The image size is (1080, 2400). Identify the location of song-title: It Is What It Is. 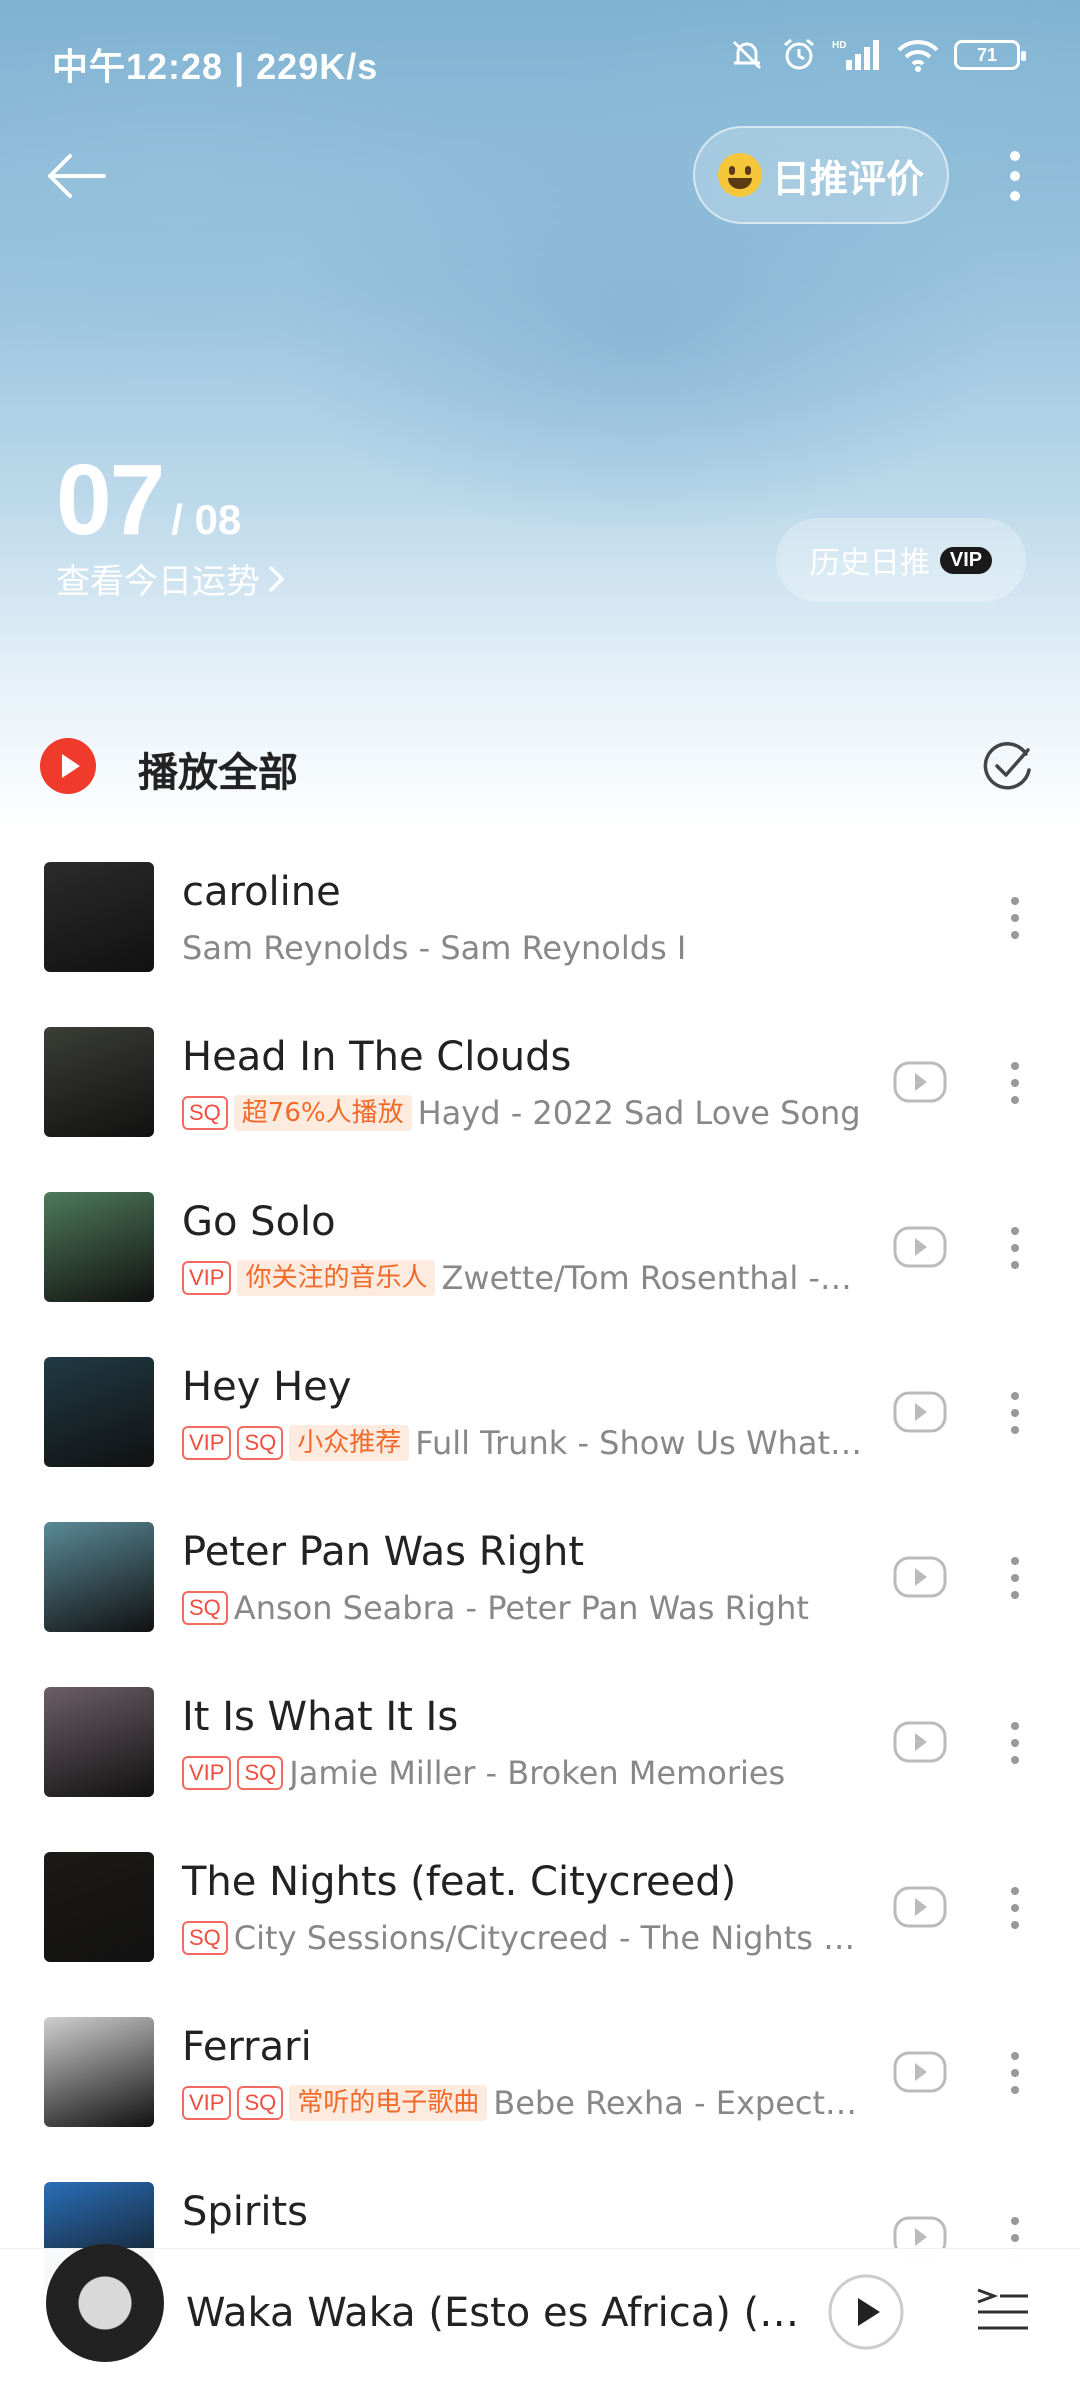
(320, 1717).